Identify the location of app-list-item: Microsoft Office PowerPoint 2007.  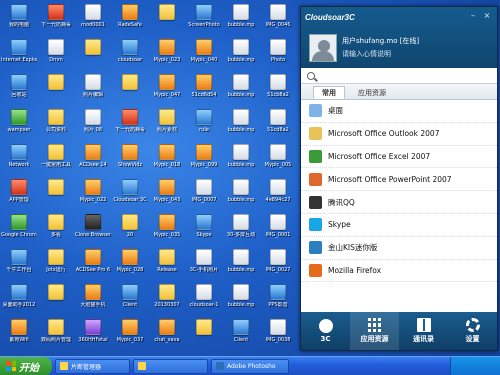
(399, 180).